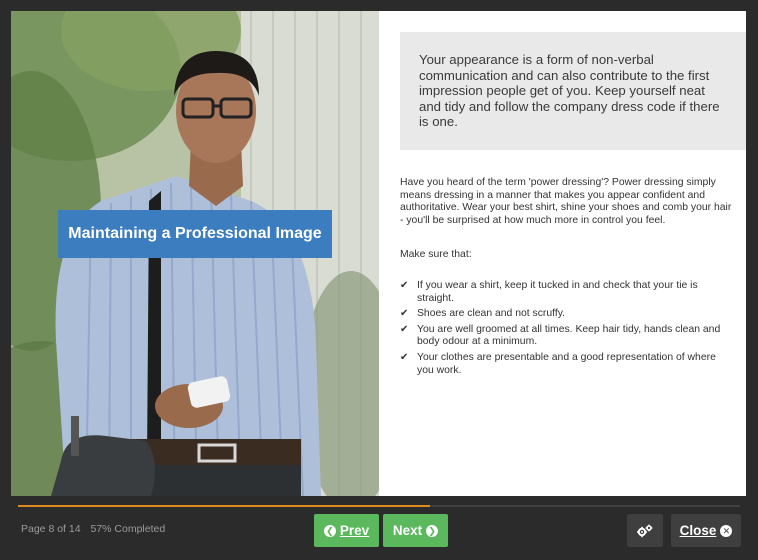  I want to click on settings-button, so click(645, 530).